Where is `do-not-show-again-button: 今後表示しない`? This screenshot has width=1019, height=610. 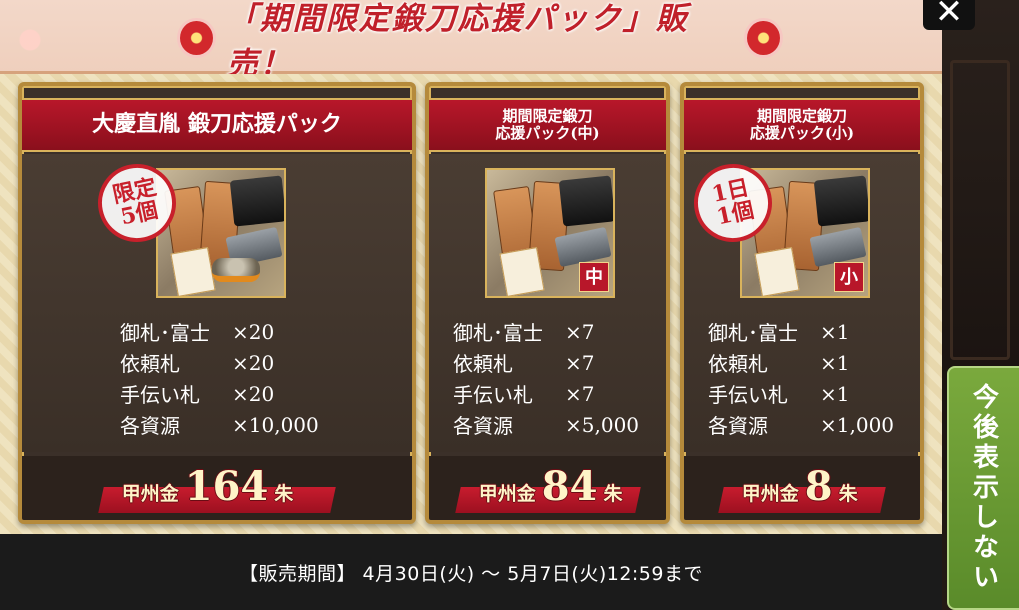 do-not-show-again-button: 今後表示しない is located at coordinates (983, 488).